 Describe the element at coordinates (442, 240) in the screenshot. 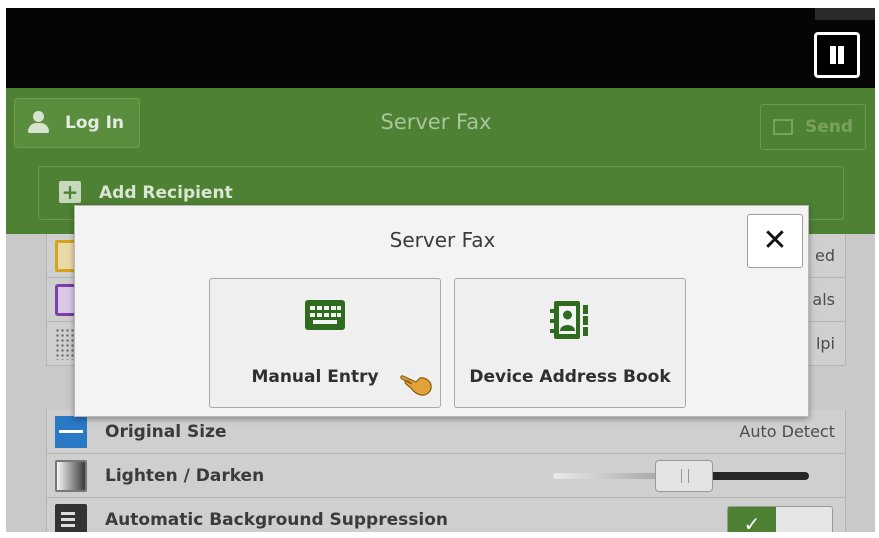

I see `dialog-title: Server Fax` at that location.